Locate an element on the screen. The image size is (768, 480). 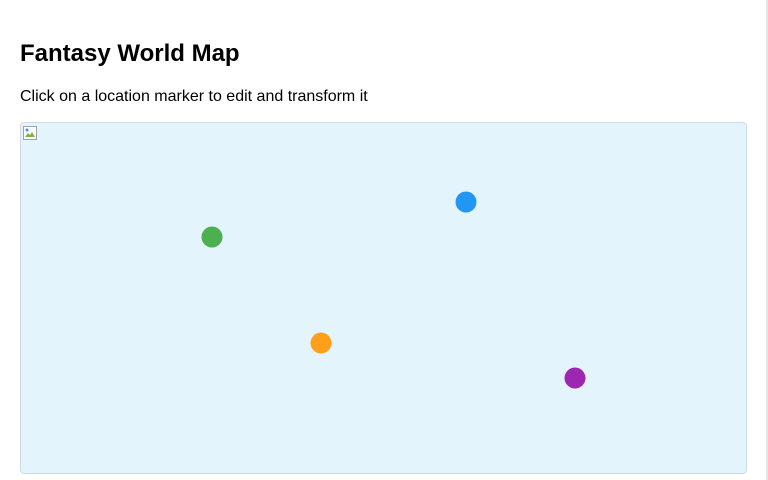
broken-image-icon is located at coordinates (30, 133).